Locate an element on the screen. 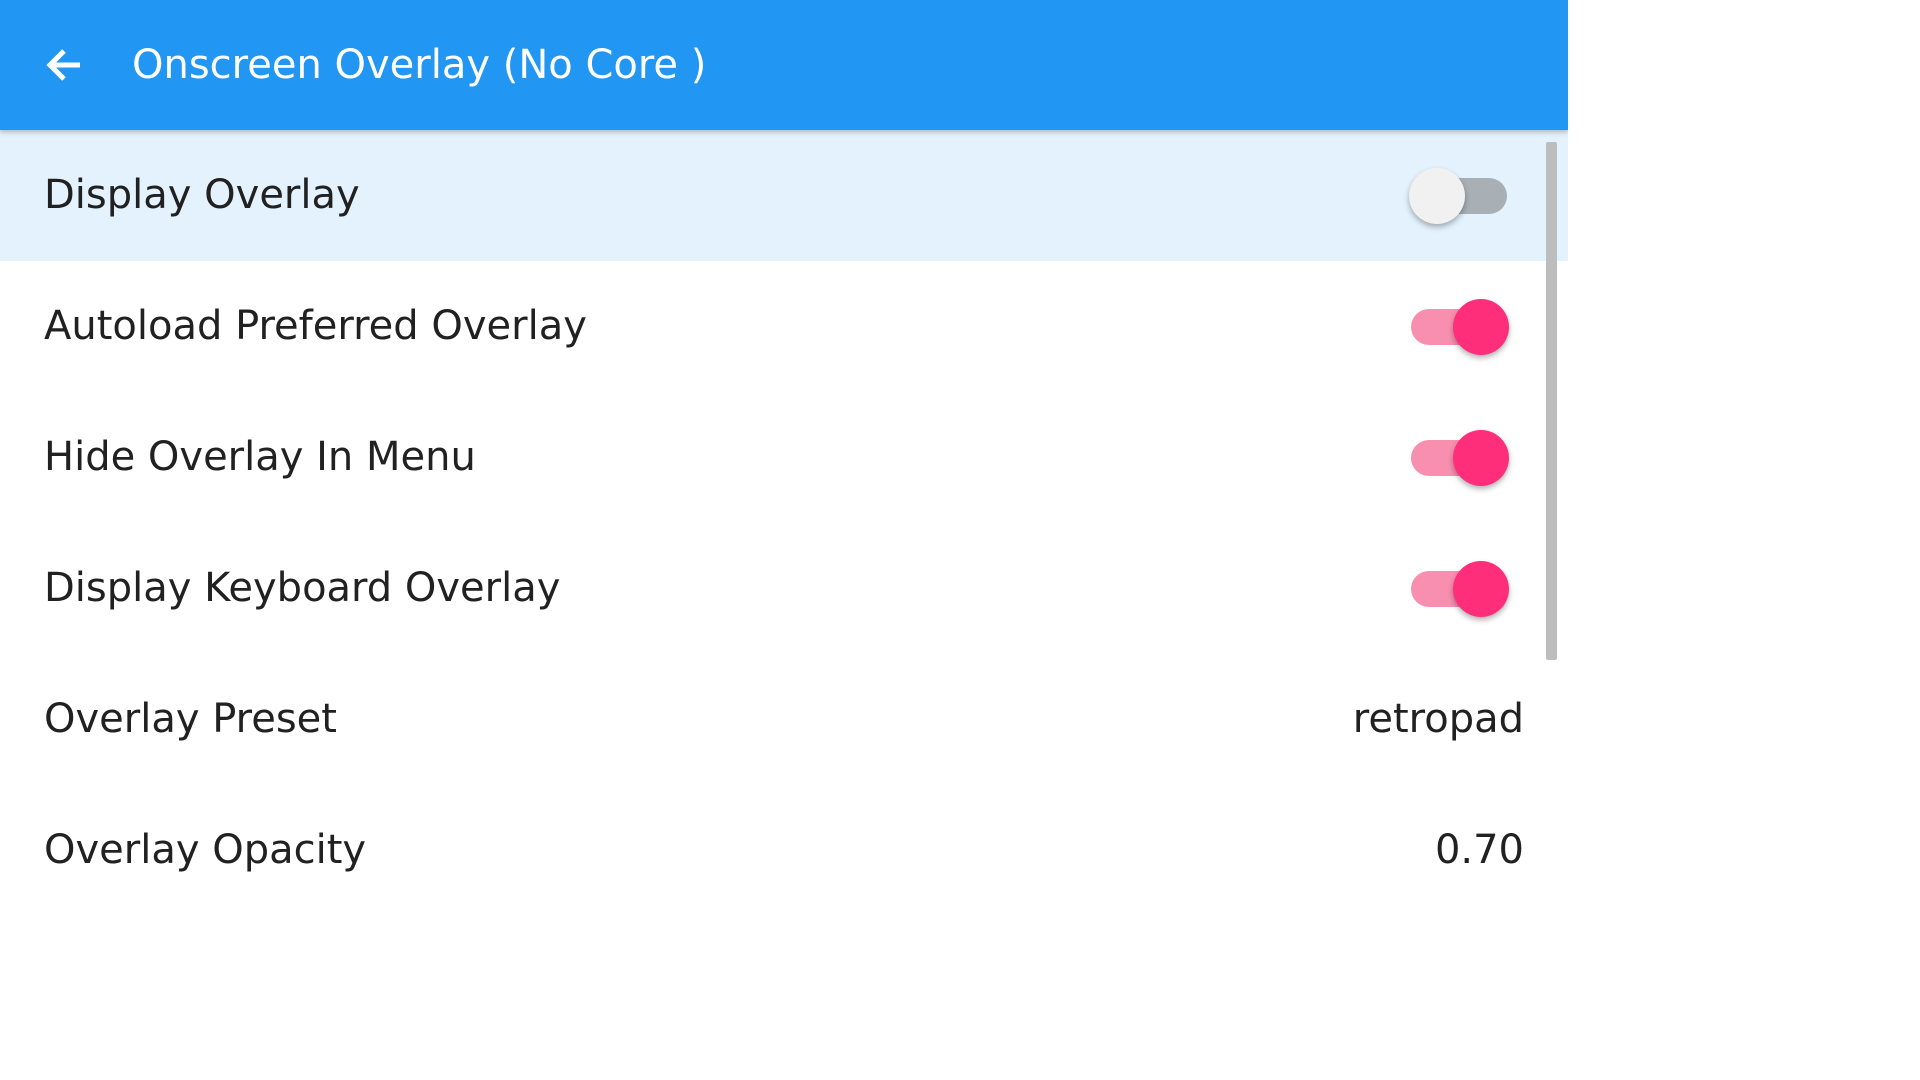 The height and width of the screenshot is (1080, 1920). overlay-preset-value: retropad is located at coordinates (1438, 719).